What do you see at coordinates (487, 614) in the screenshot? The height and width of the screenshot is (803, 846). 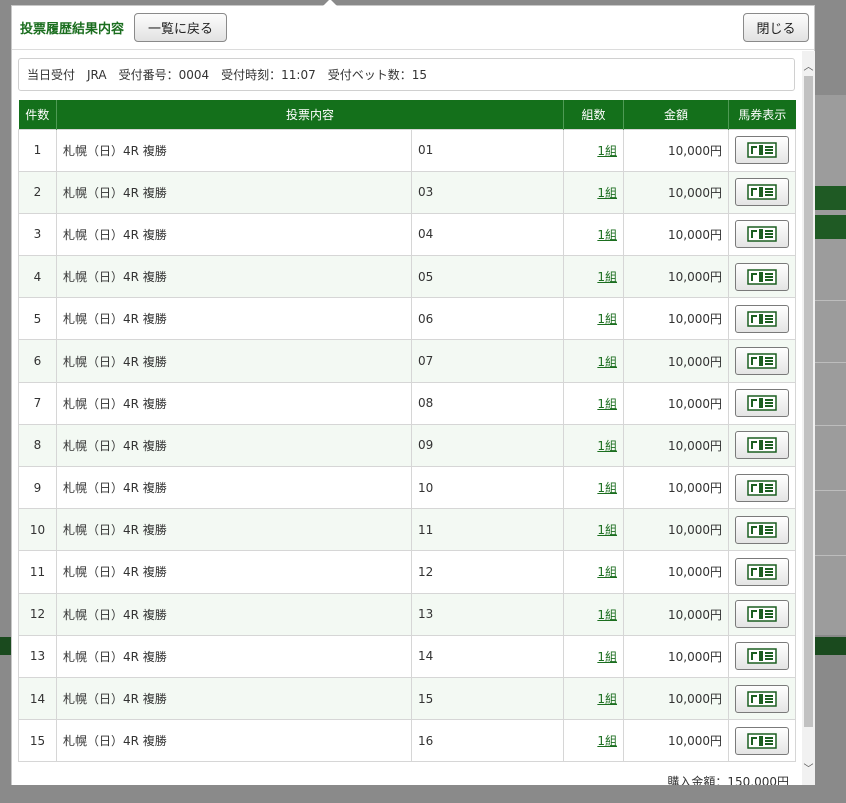 I see `row-horse-number: 13` at bounding box center [487, 614].